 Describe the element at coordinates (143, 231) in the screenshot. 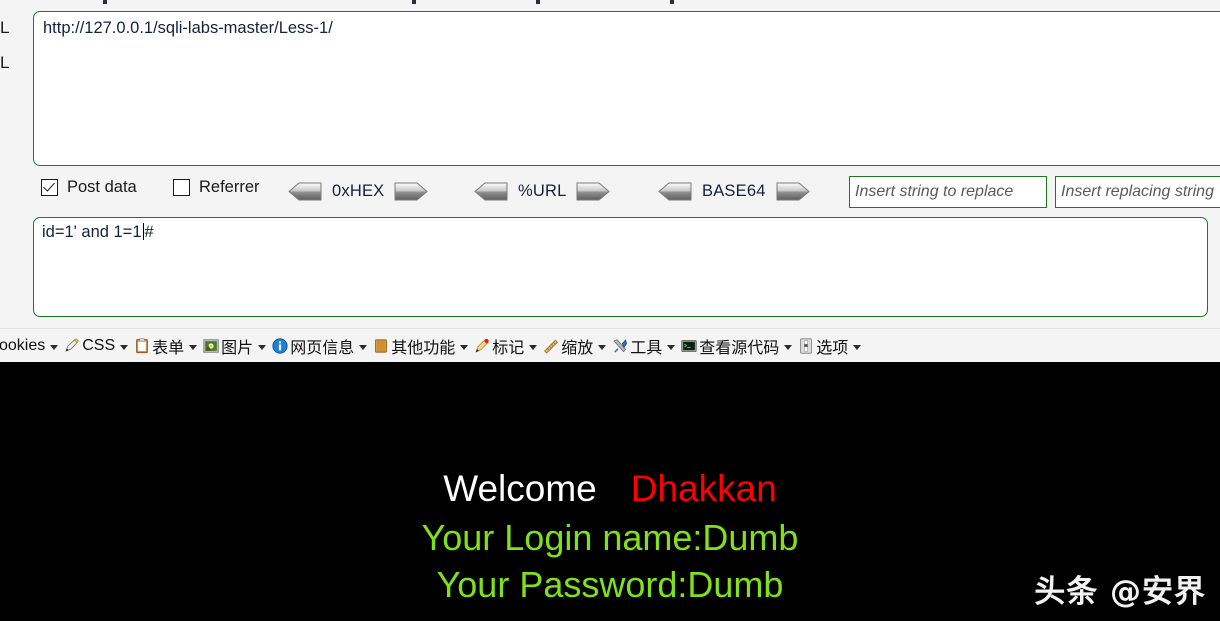

I see `text-caret` at that location.